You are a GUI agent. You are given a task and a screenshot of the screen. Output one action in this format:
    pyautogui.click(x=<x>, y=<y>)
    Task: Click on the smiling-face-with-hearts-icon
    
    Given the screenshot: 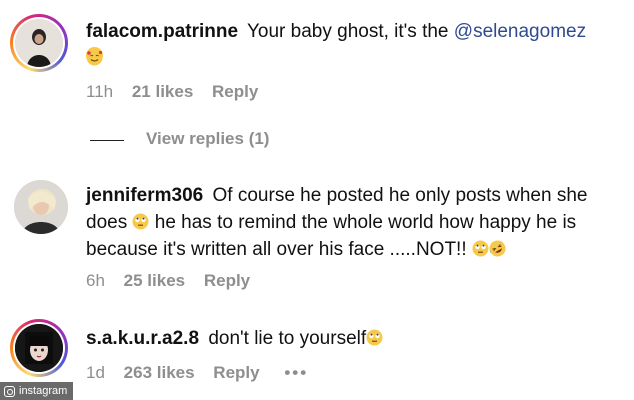 What is the action you would take?
    pyautogui.click(x=94, y=56)
    